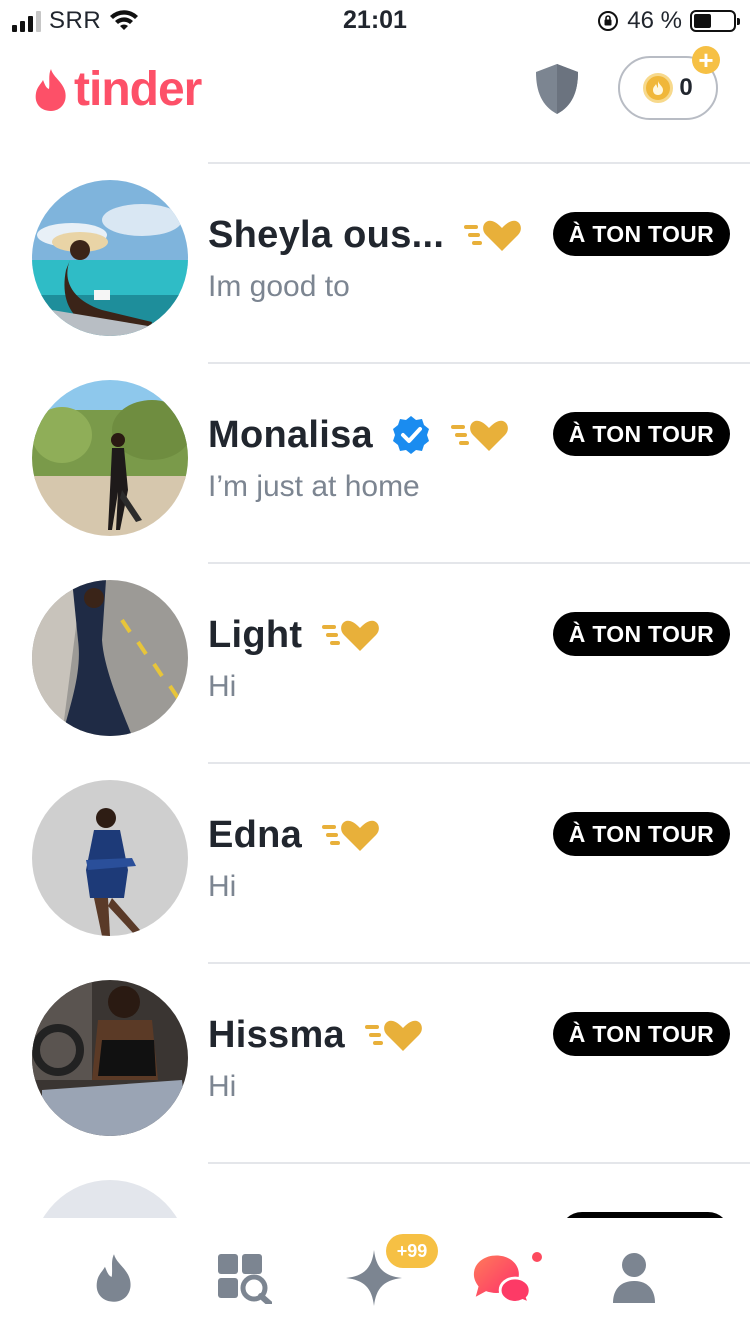 This screenshot has width=750, height=1334. I want to click on nav-swipe, so click(114, 1278).